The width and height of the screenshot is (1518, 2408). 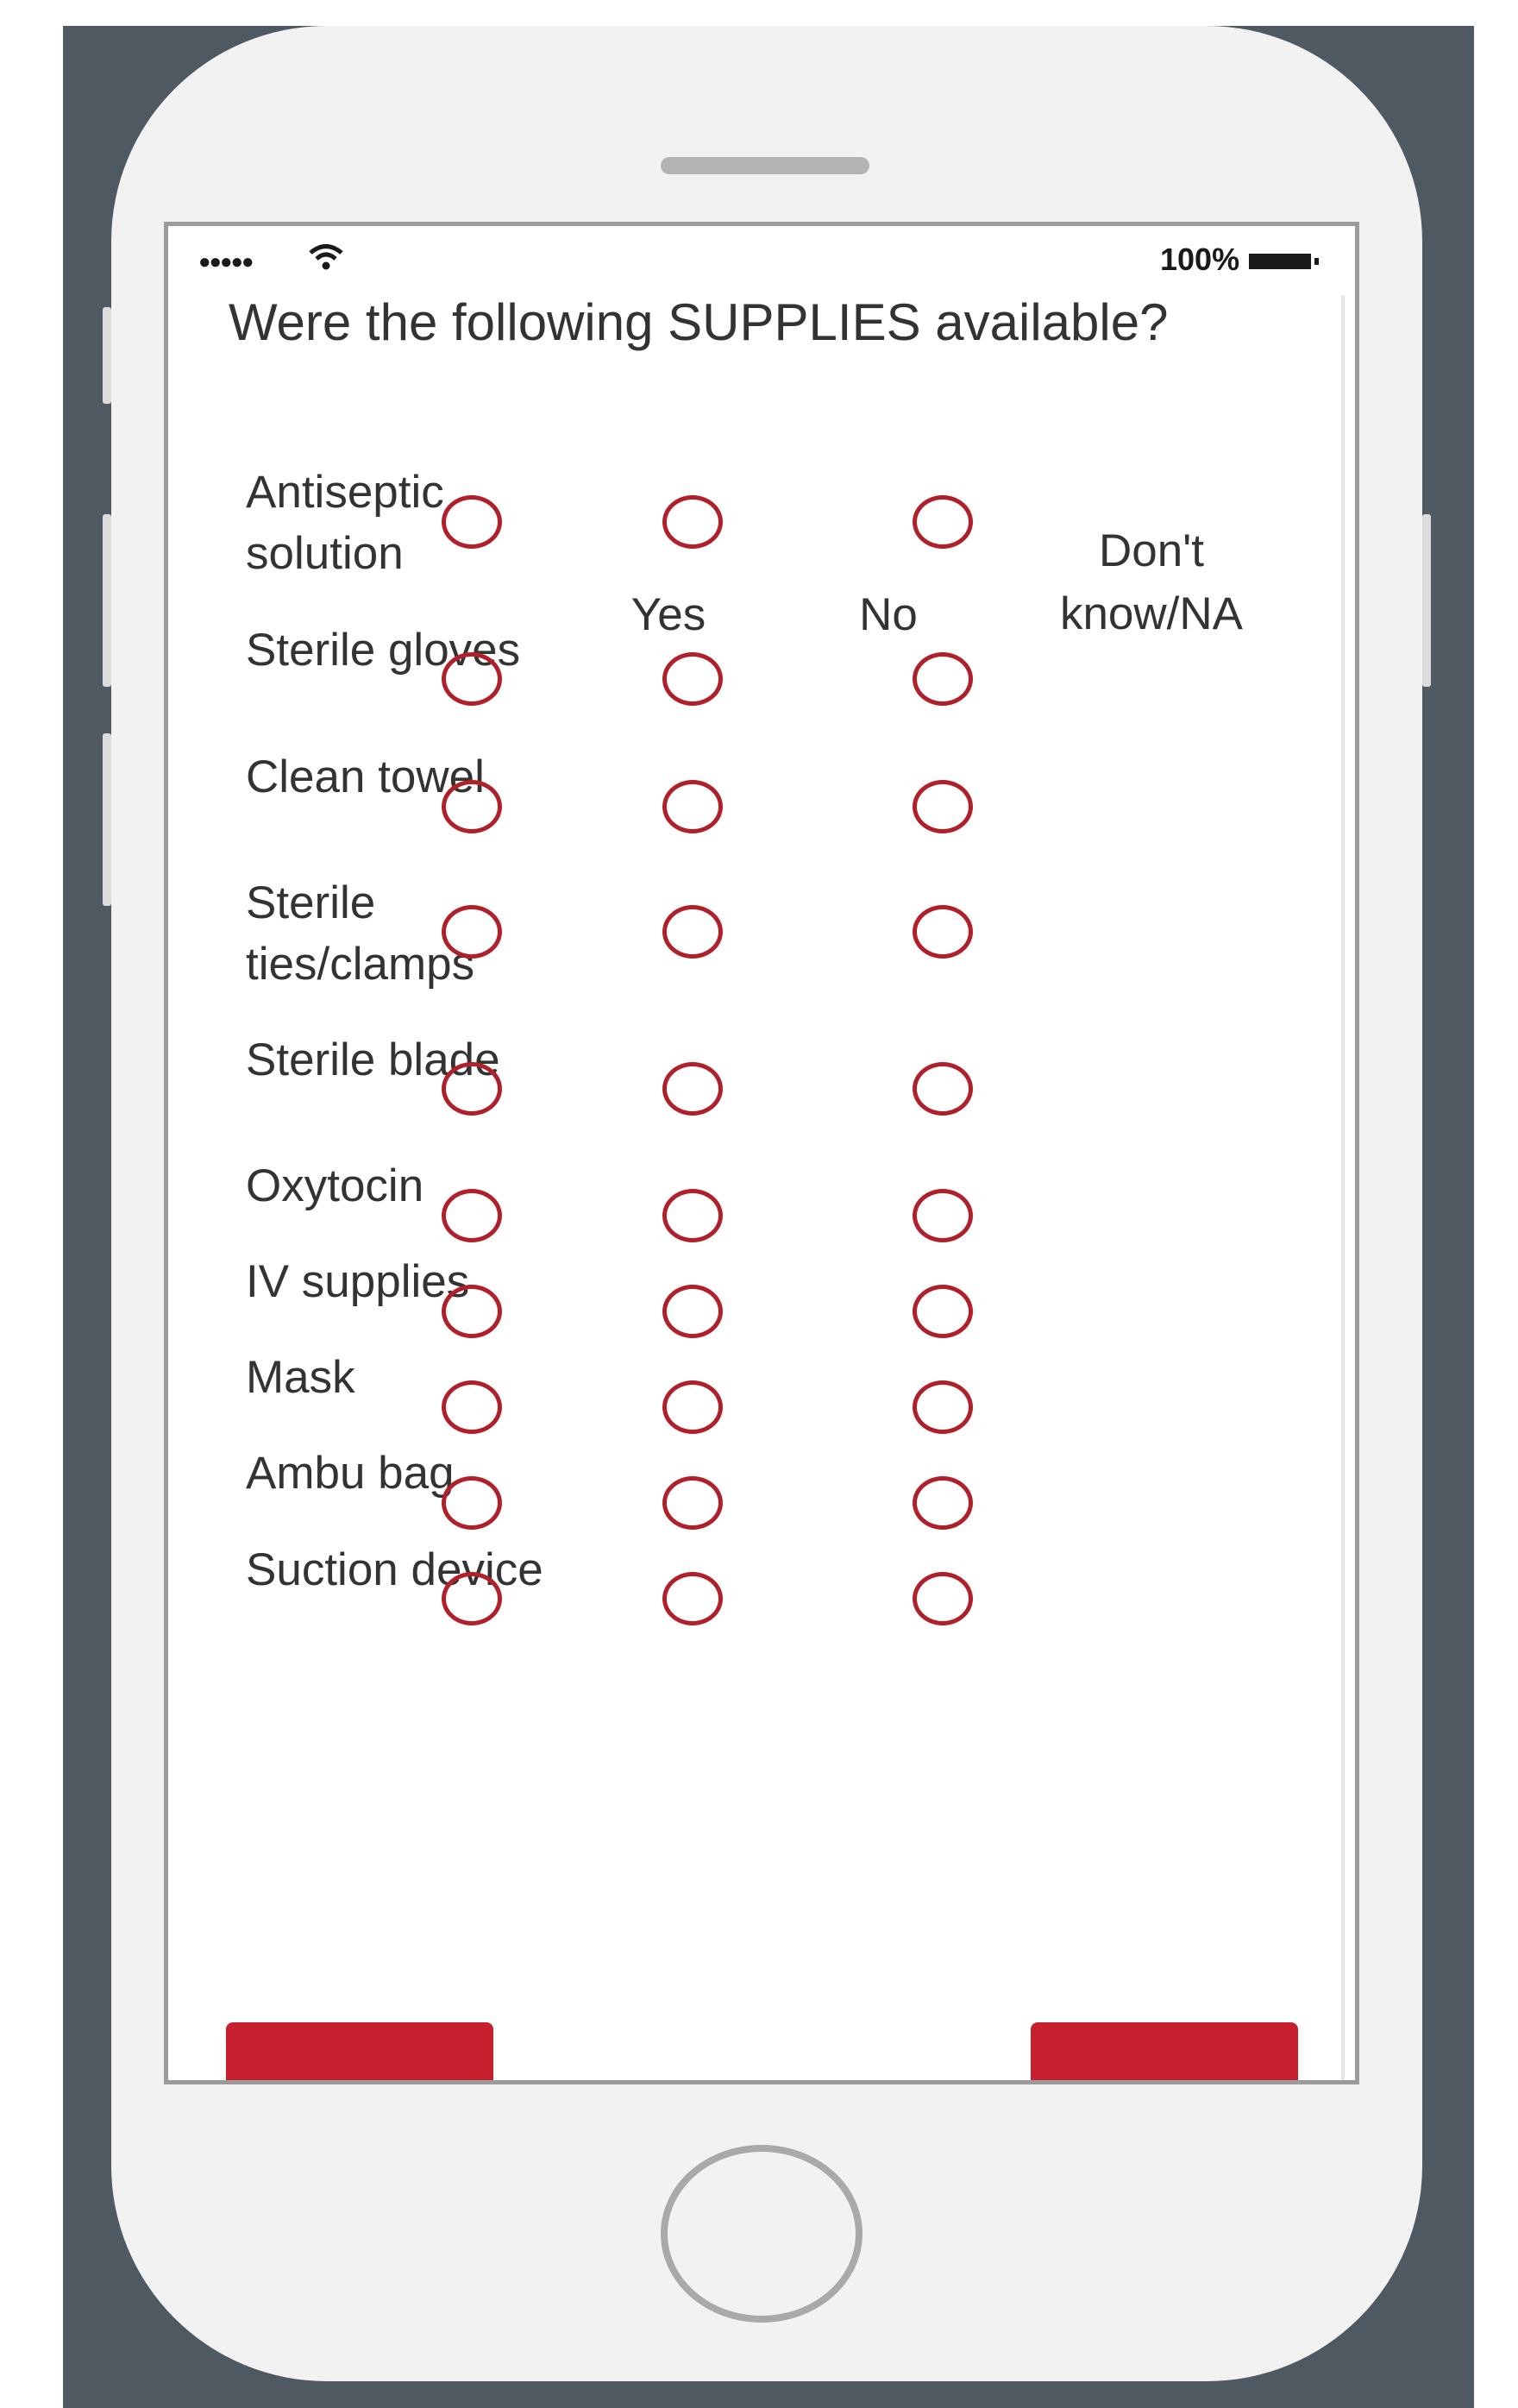 What do you see at coordinates (395, 1570) in the screenshot?
I see `supply-label: Suction device` at bounding box center [395, 1570].